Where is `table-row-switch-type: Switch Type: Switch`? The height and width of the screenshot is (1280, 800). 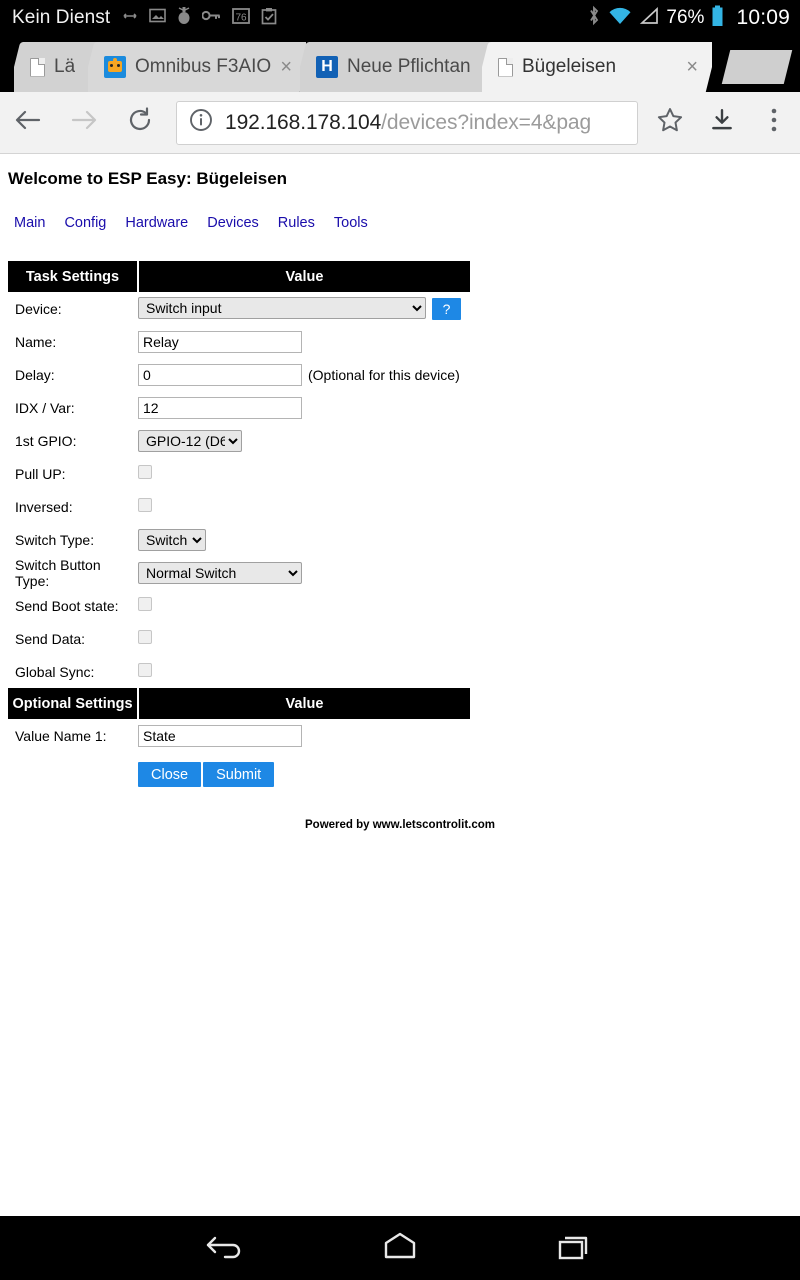
table-row-switch-type: Switch Type: Switch is located at coordinates (239, 539).